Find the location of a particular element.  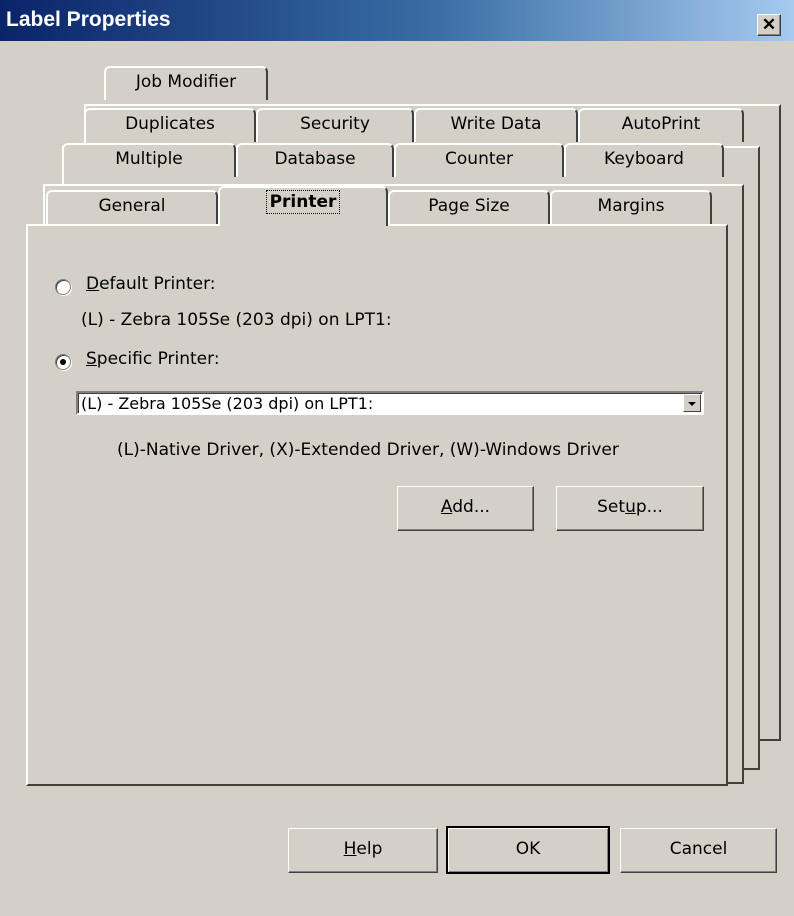

tab-duplicates: Duplicates is located at coordinates (170, 125).